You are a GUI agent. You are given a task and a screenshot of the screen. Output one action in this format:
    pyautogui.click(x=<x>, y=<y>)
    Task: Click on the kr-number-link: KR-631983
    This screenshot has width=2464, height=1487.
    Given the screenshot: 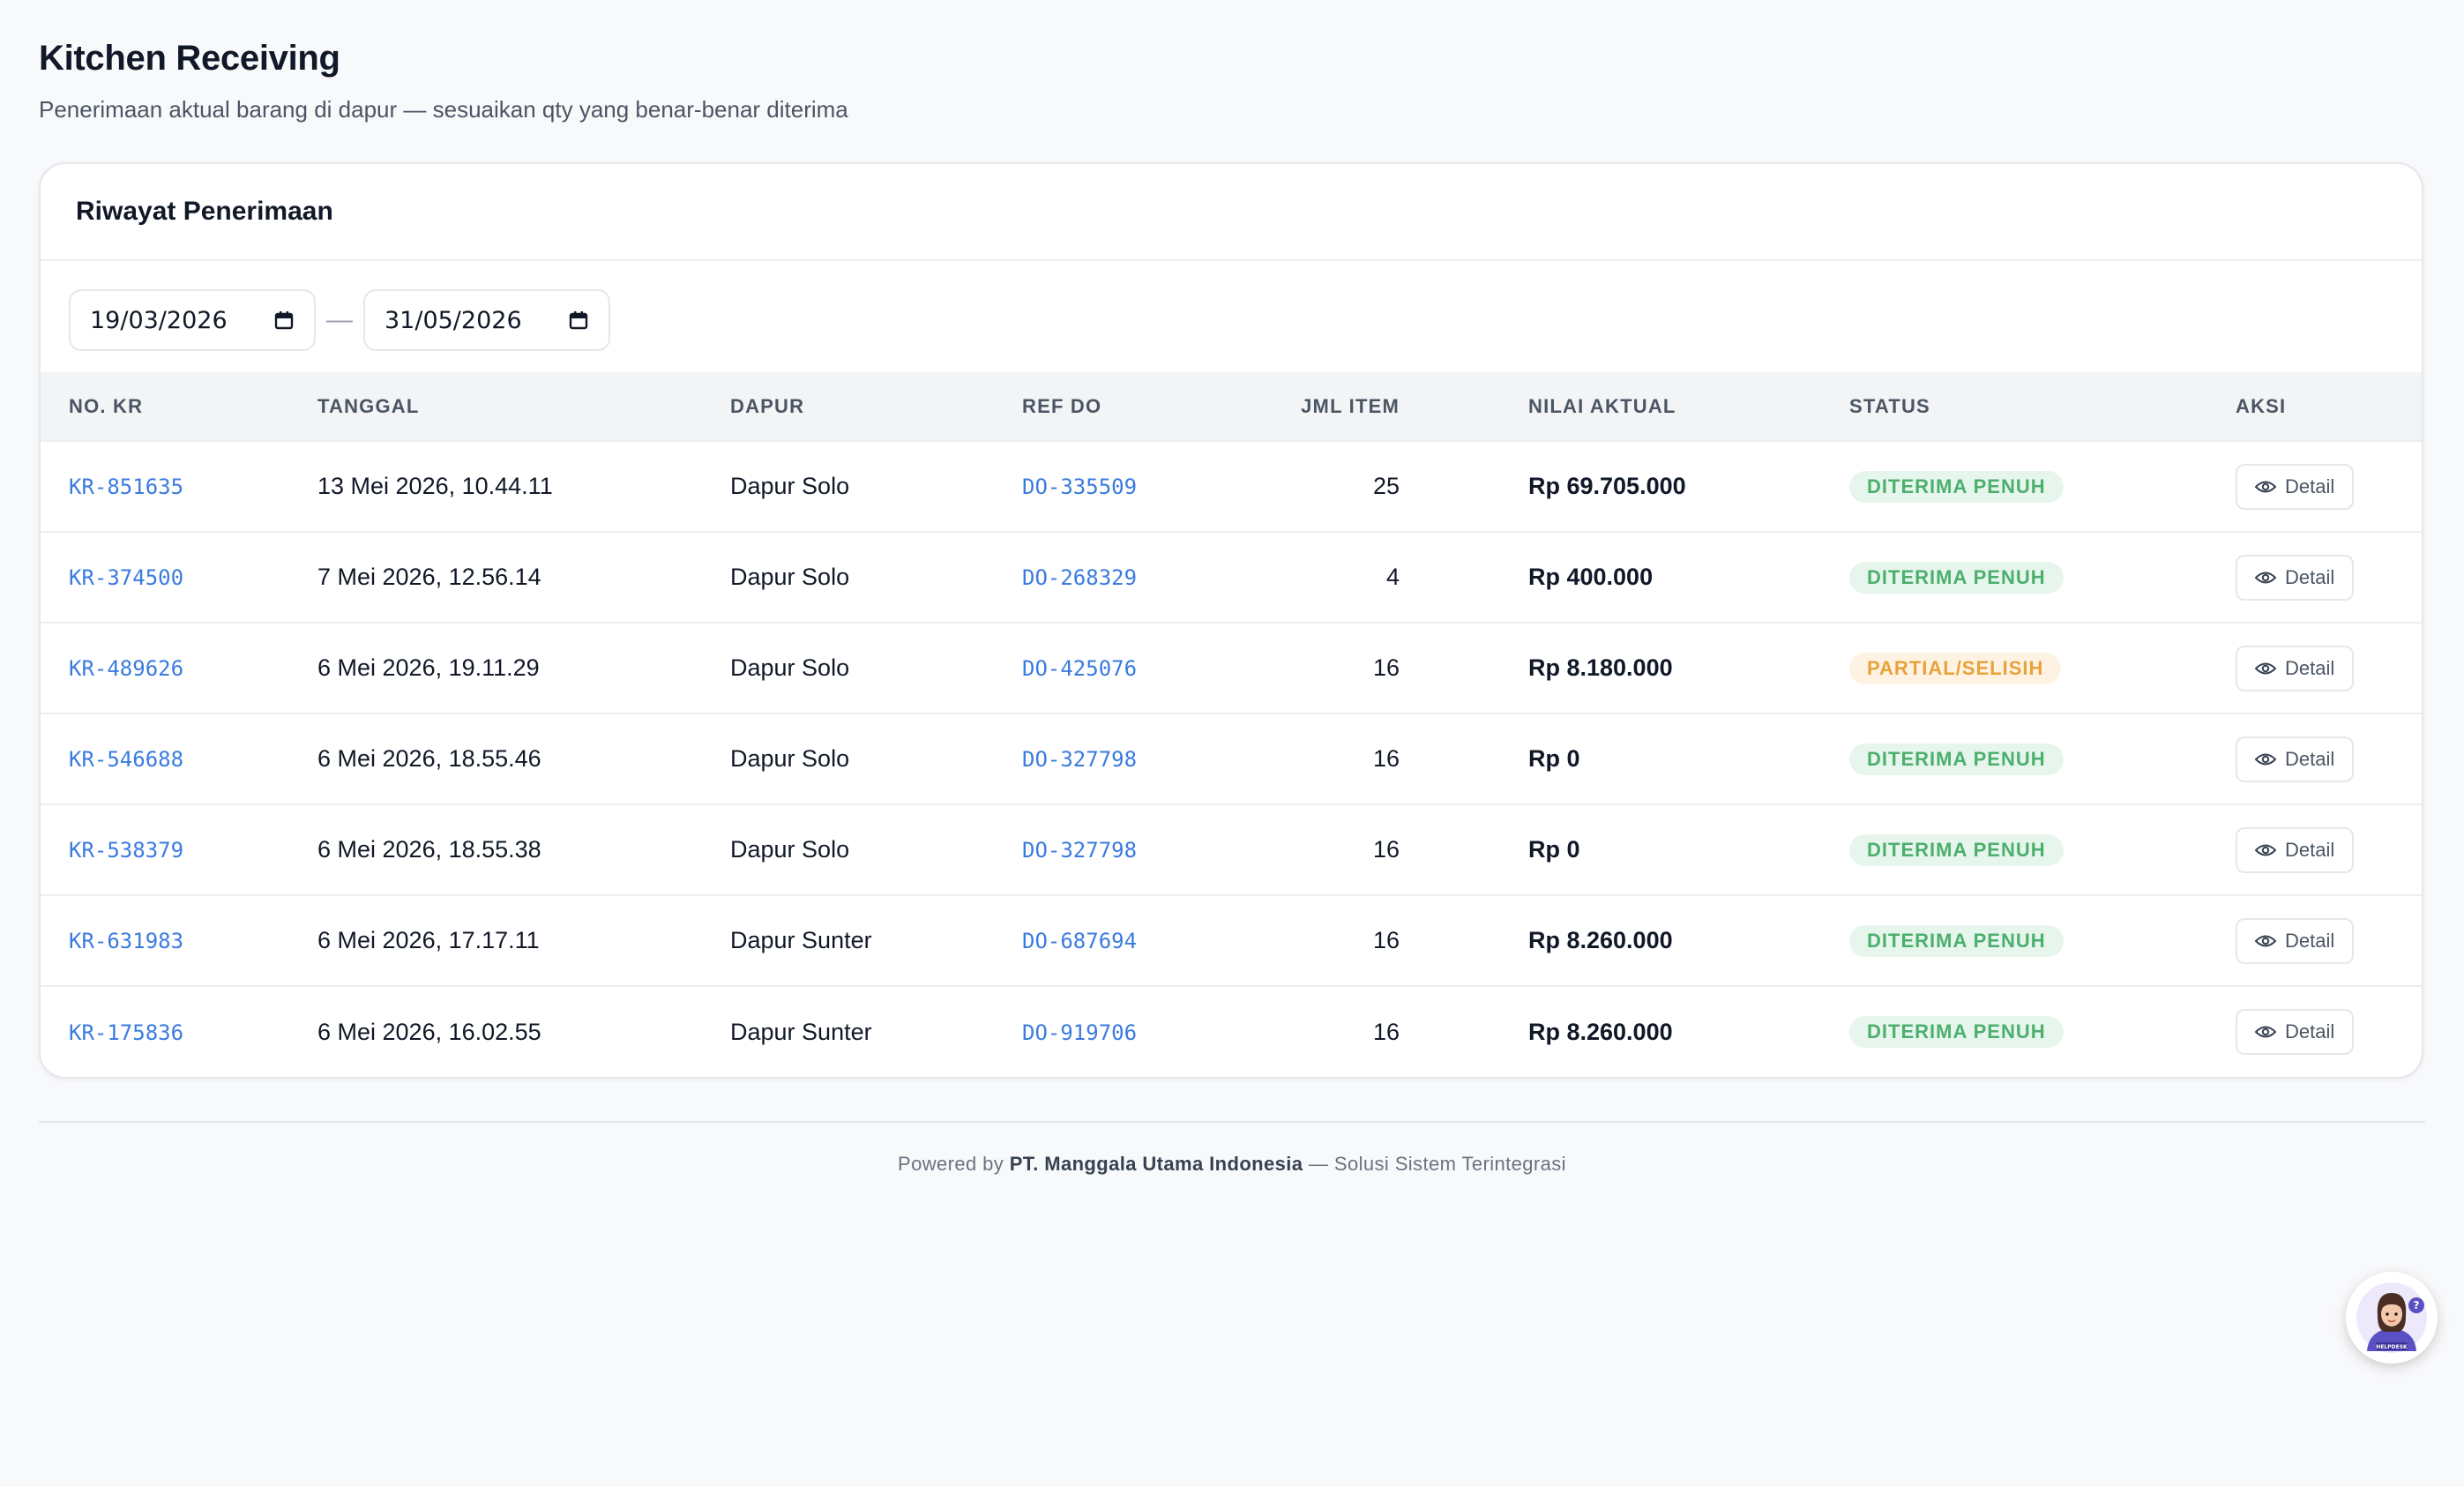 What is the action you would take?
    pyautogui.click(x=126, y=941)
    